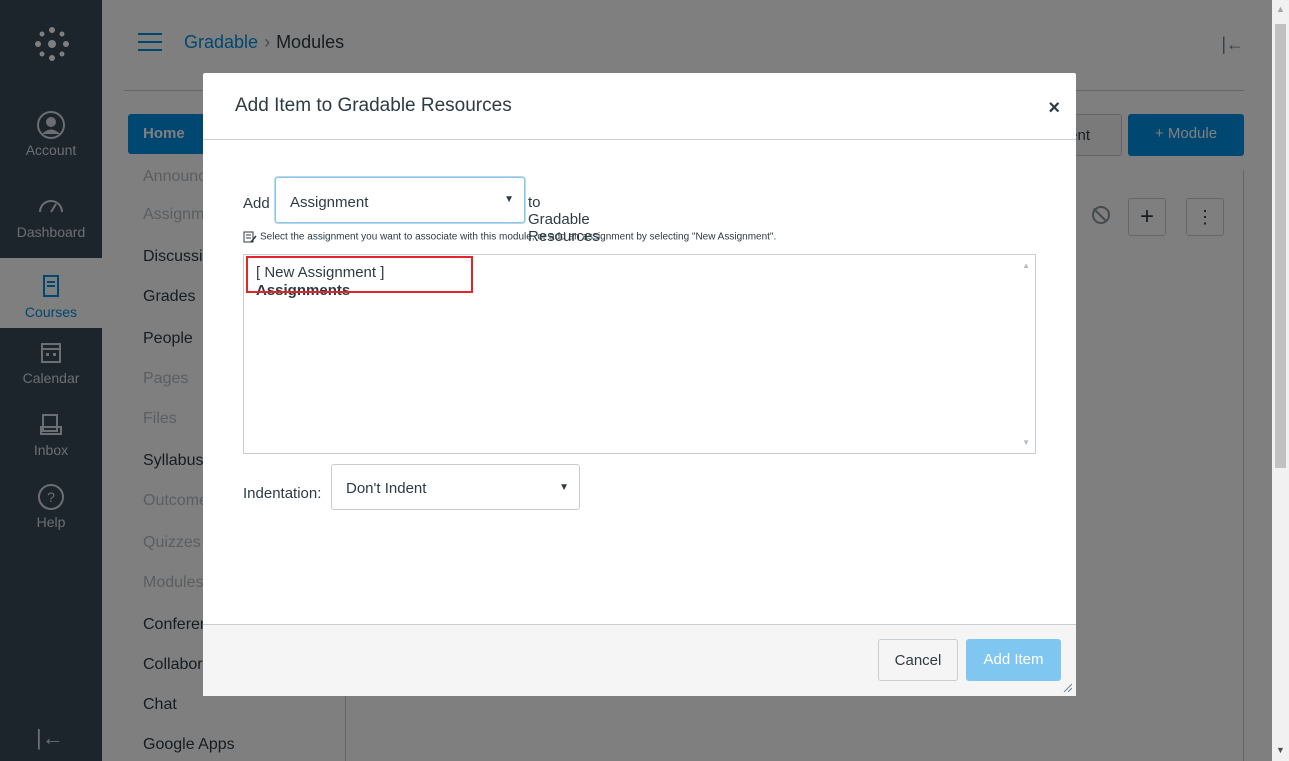 Image resolution: width=1289 pixels, height=761 pixels. I want to click on indentation-label: Indentation:, so click(282, 493).